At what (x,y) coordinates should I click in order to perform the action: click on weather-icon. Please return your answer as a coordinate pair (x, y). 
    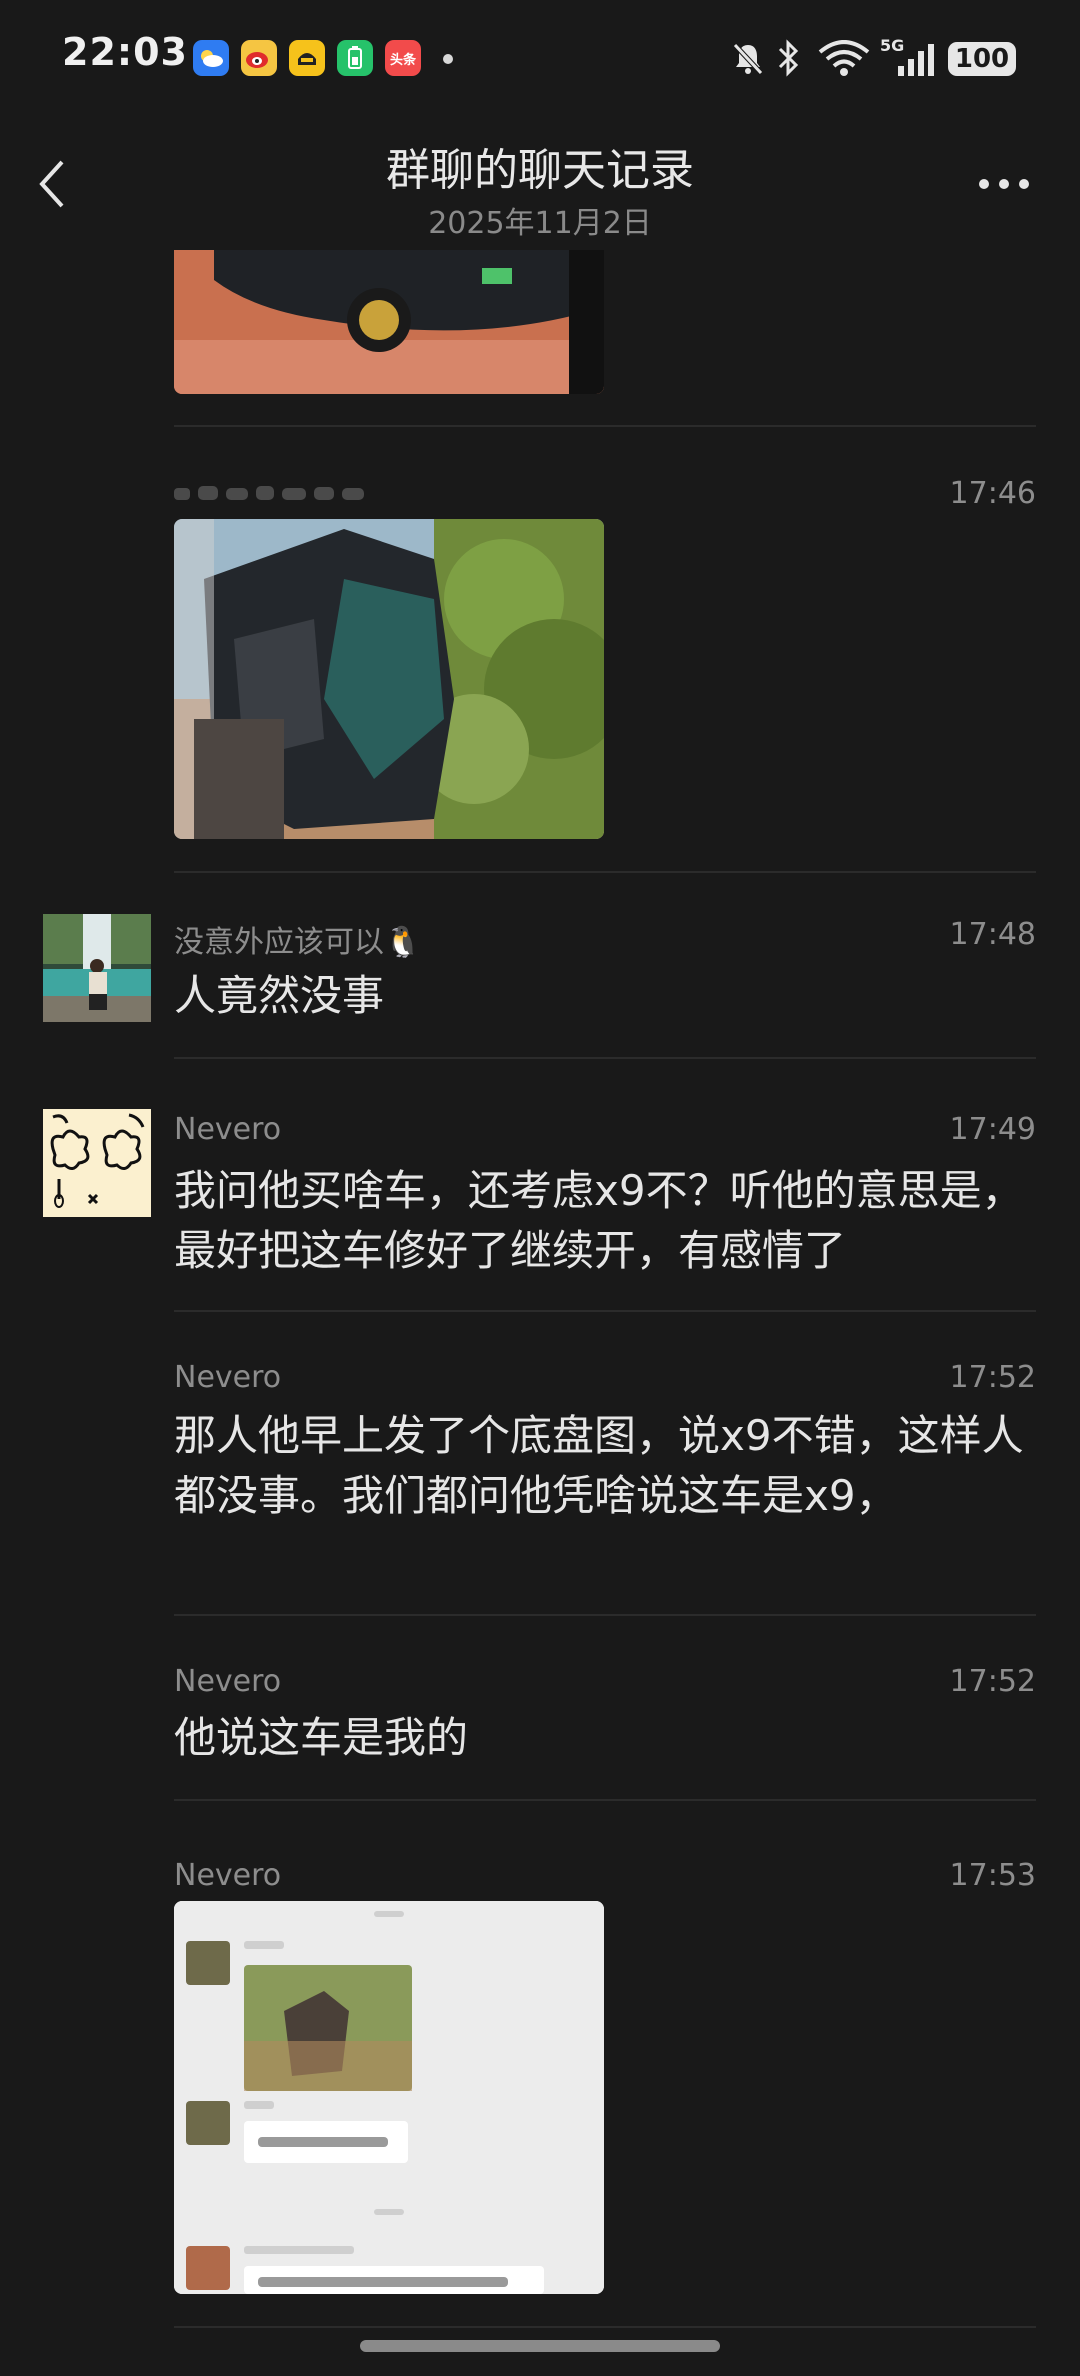
    Looking at the image, I should click on (211, 58).